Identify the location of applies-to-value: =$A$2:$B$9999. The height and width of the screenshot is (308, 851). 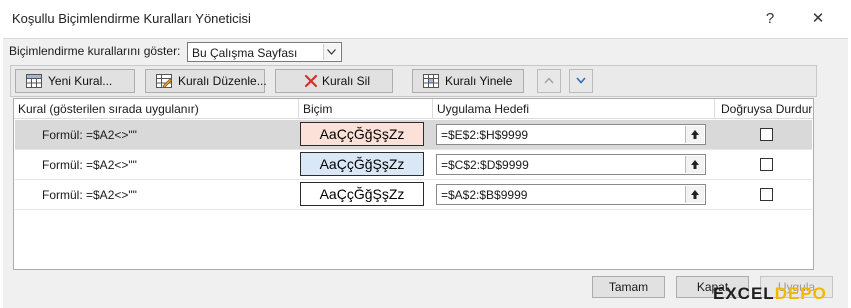
(484, 195).